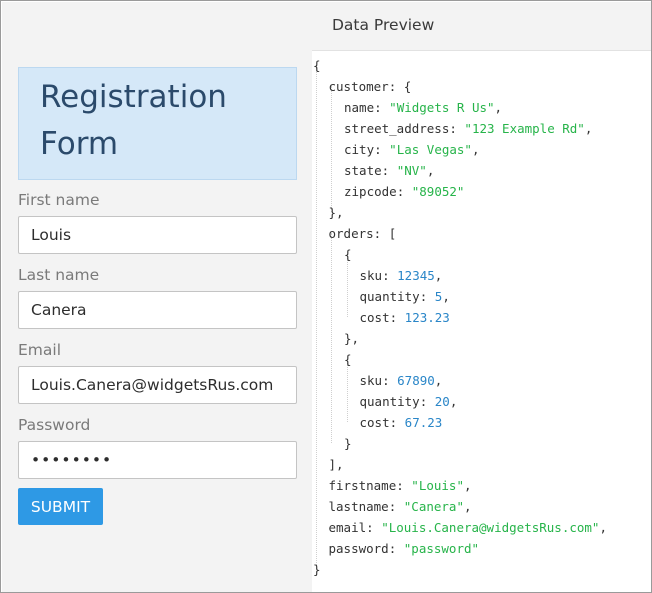 The width and height of the screenshot is (652, 593). I want to click on code-line: email: "Louis.Canera@widgetsRus.com",, so click(468, 527).